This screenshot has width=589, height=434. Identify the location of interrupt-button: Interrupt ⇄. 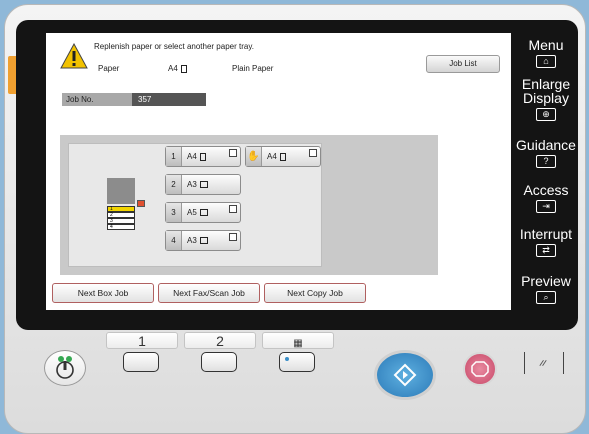
(546, 242).